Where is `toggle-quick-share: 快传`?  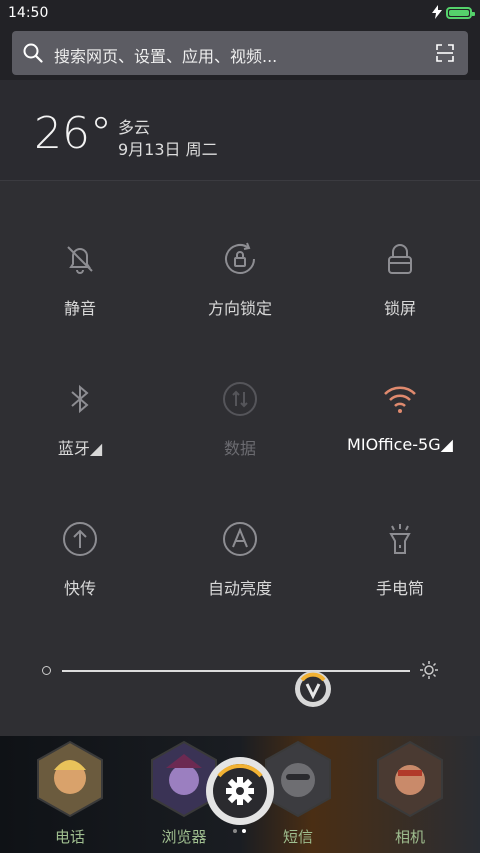 toggle-quick-share: 快传 is located at coordinates (80, 579).